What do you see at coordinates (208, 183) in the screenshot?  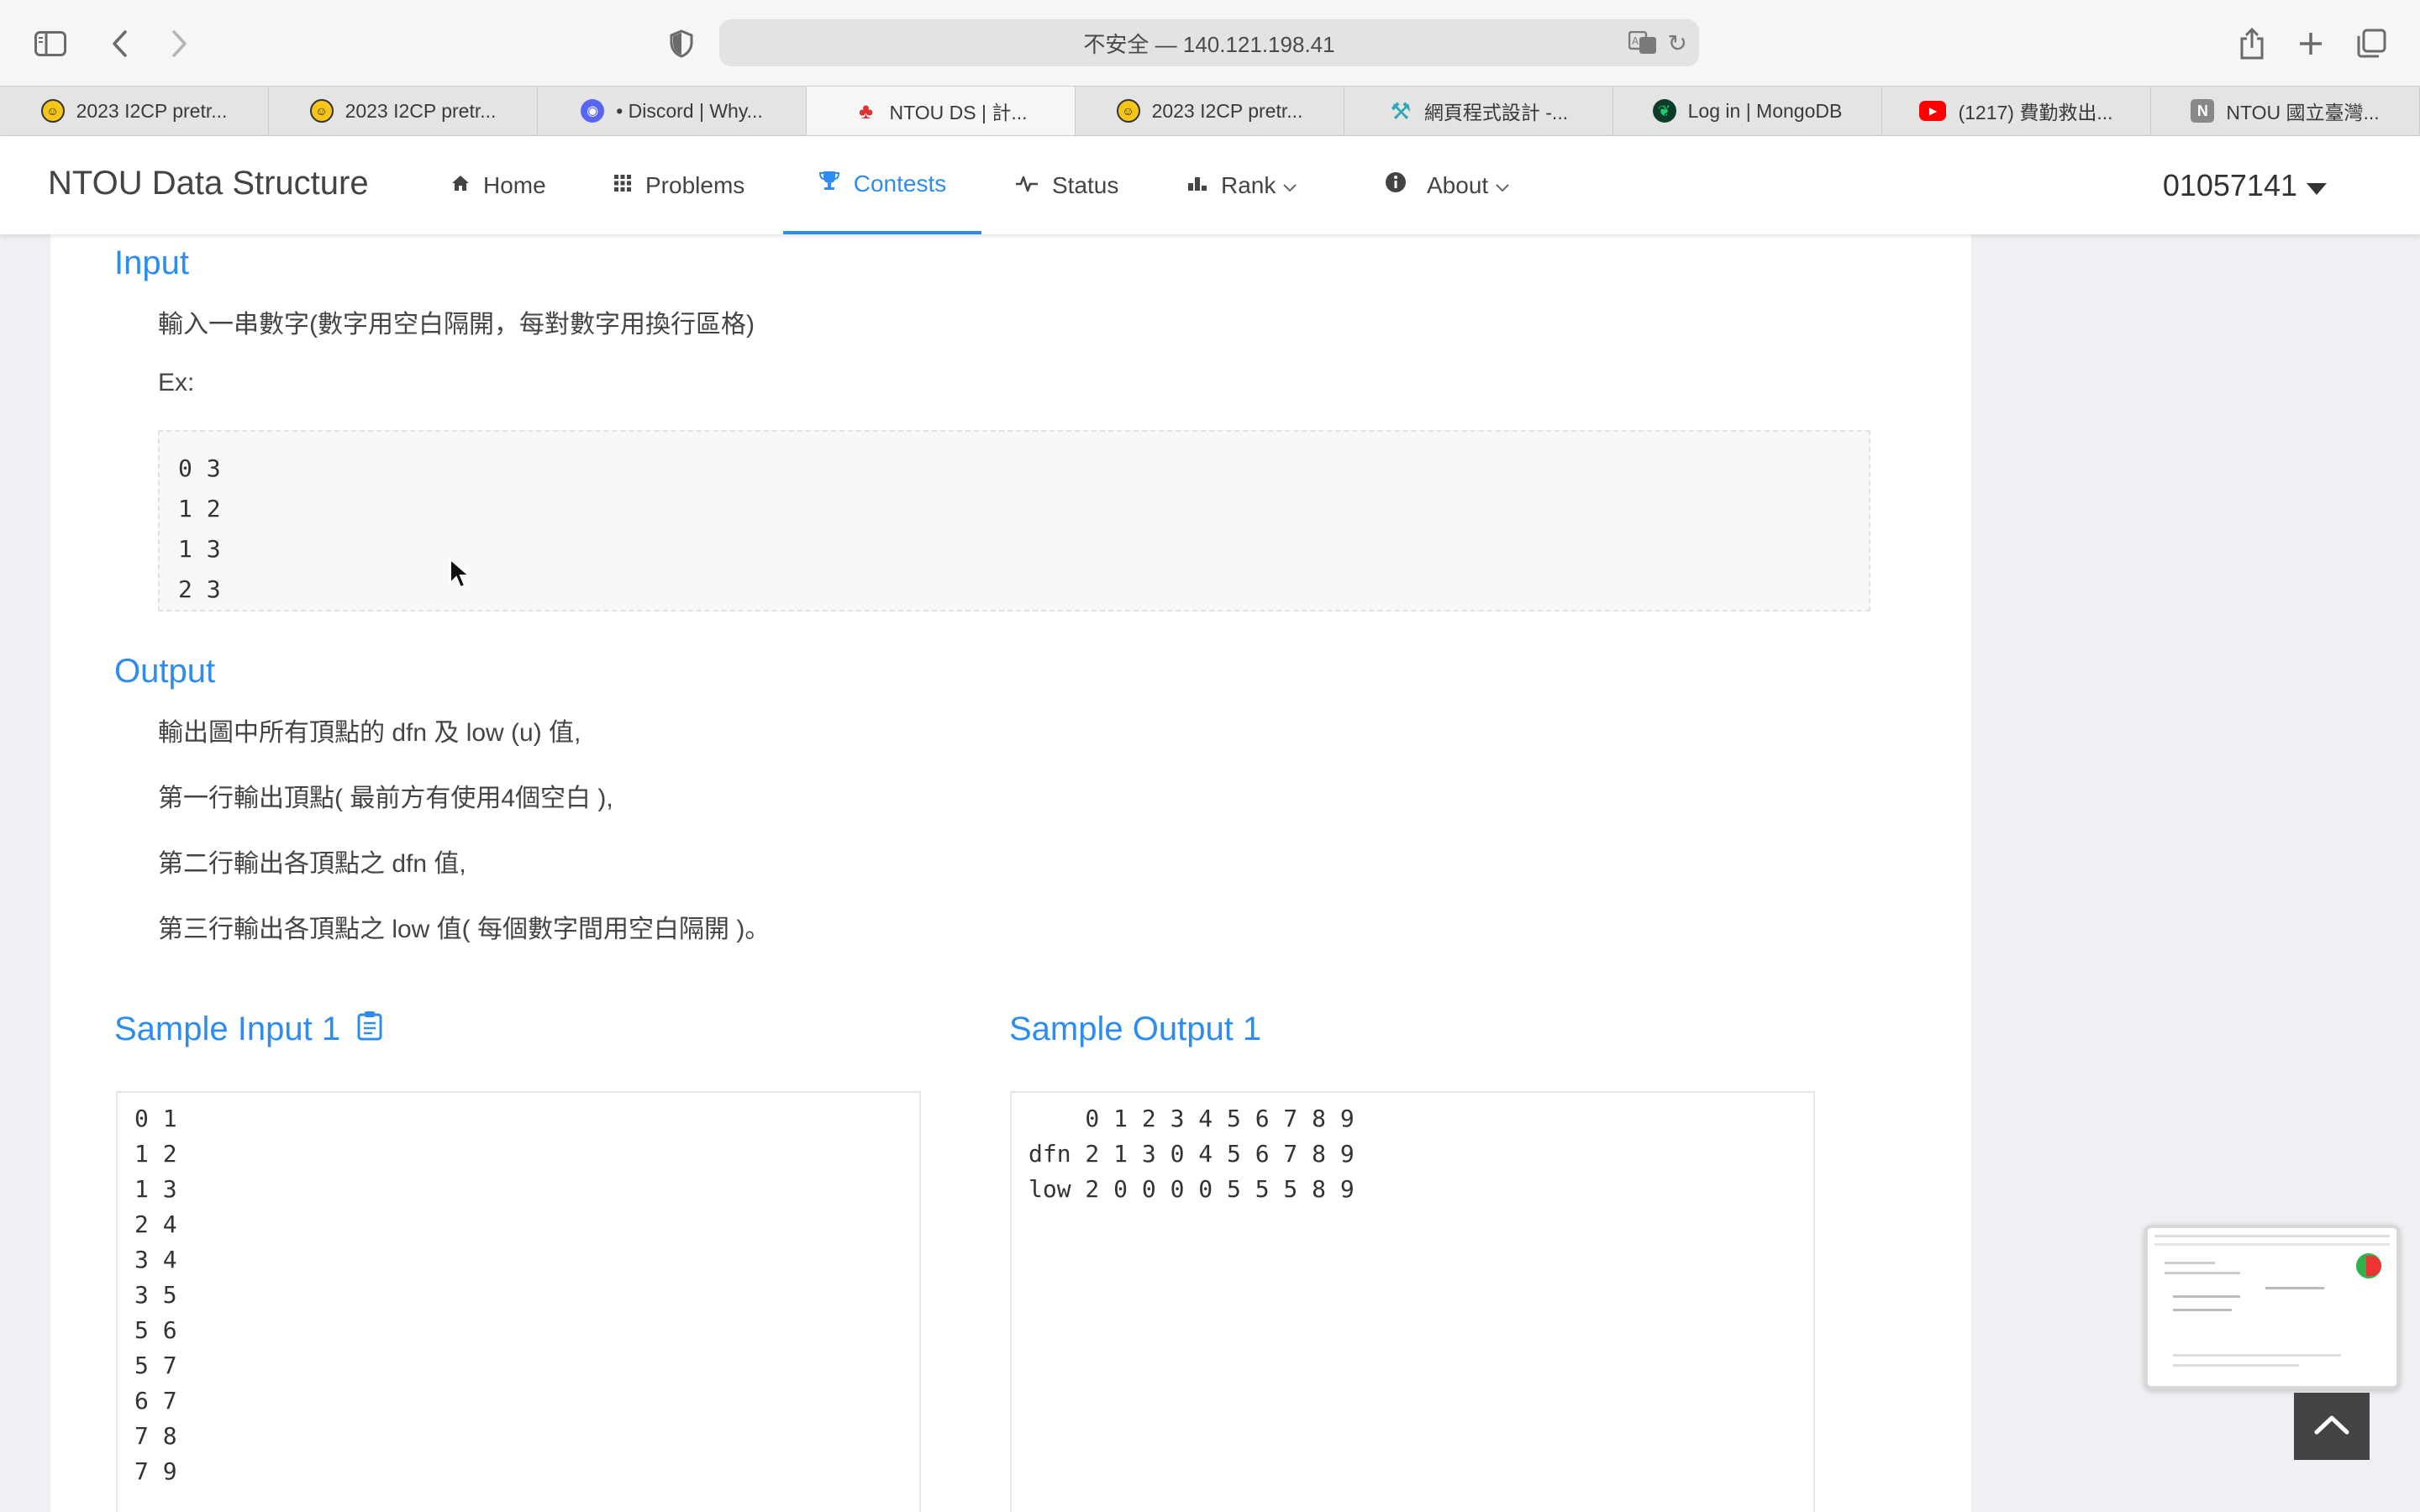 I see `site-brand: NTOU Data Structure` at bounding box center [208, 183].